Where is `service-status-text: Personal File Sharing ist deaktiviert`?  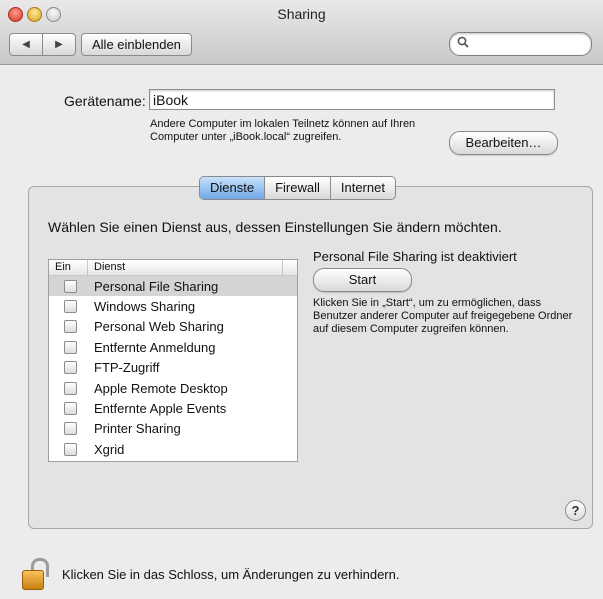 service-status-text: Personal File Sharing ist deaktiviert is located at coordinates (415, 256).